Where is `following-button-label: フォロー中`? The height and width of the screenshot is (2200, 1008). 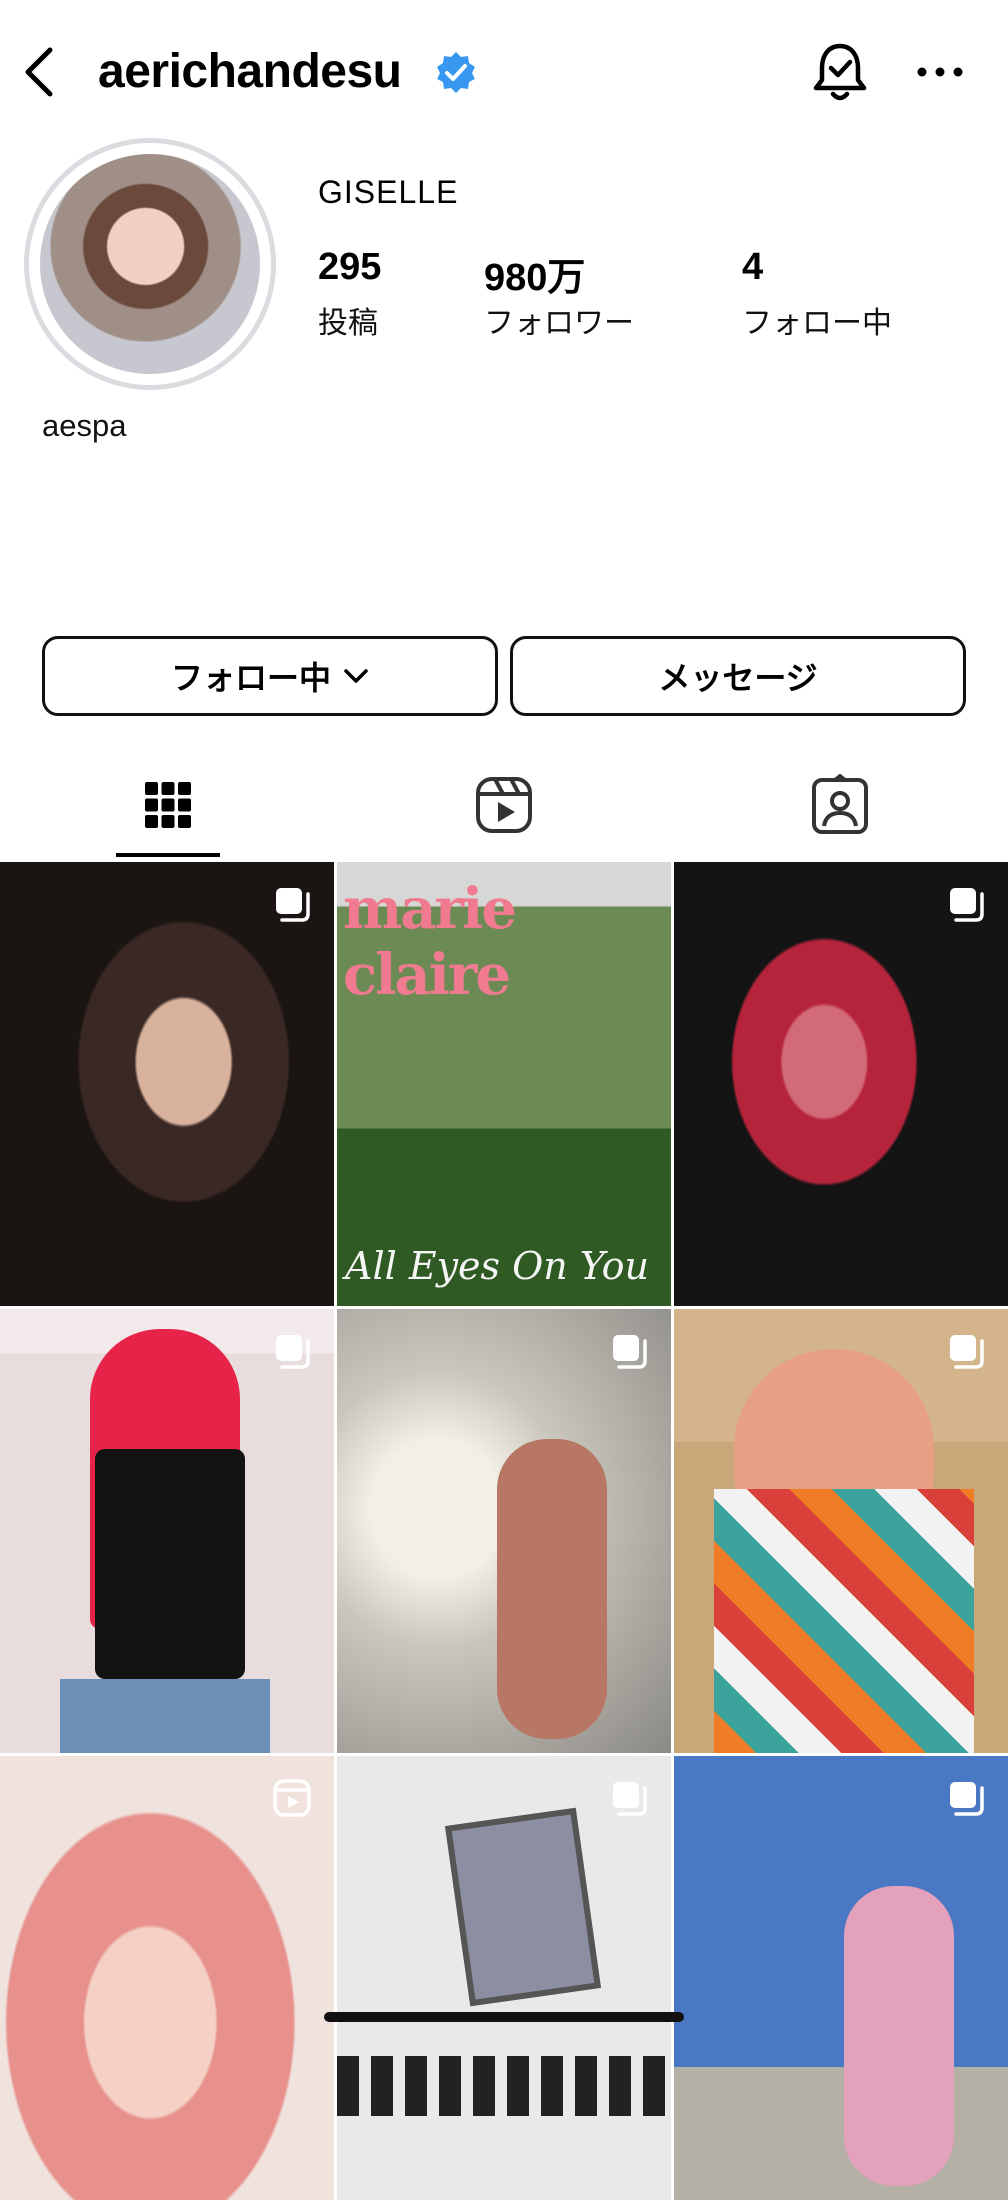
following-button-label: フォロー中 is located at coordinates (250, 678).